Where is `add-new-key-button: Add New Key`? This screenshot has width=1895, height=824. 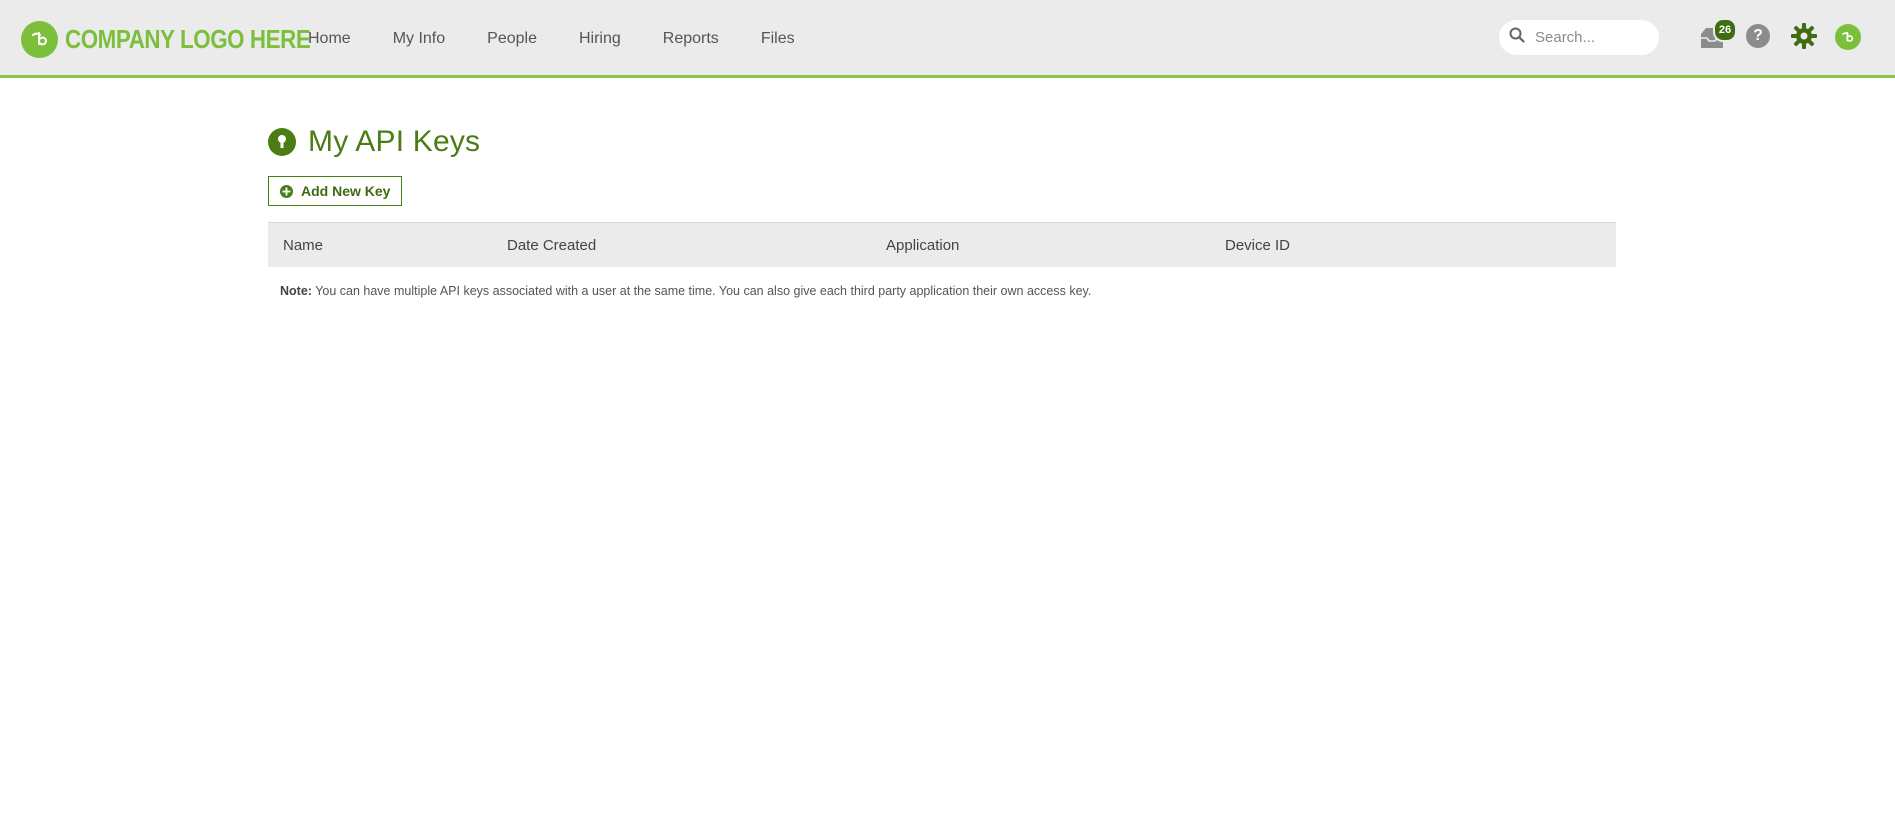
add-new-key-button: Add New Key is located at coordinates (335, 191).